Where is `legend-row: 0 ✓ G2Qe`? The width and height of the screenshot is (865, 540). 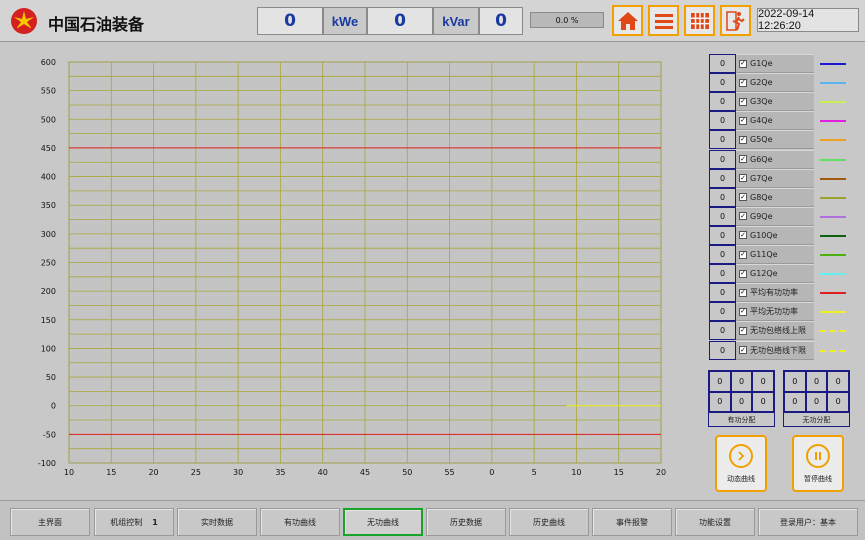 legend-row: 0 ✓ G2Qe is located at coordinates (761, 83).